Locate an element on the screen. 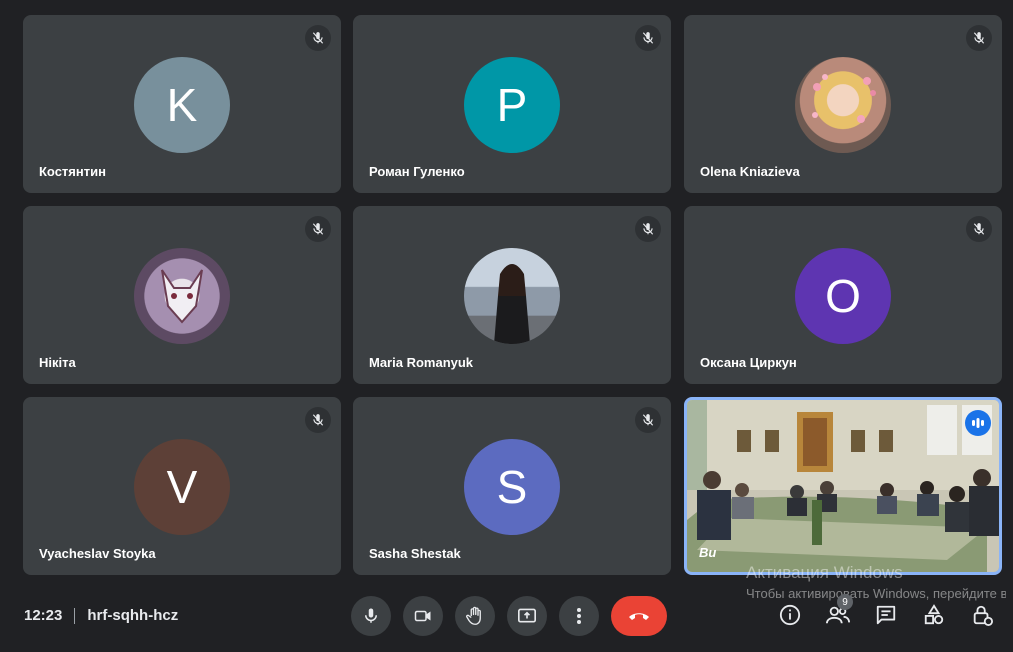 The height and width of the screenshot is (652, 1013). activities-icon is located at coordinates (934, 614).